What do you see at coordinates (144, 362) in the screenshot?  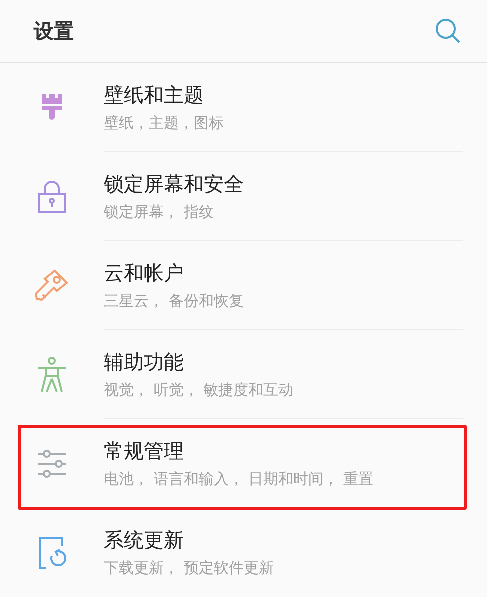 I see `item-title: 辅助功能` at bounding box center [144, 362].